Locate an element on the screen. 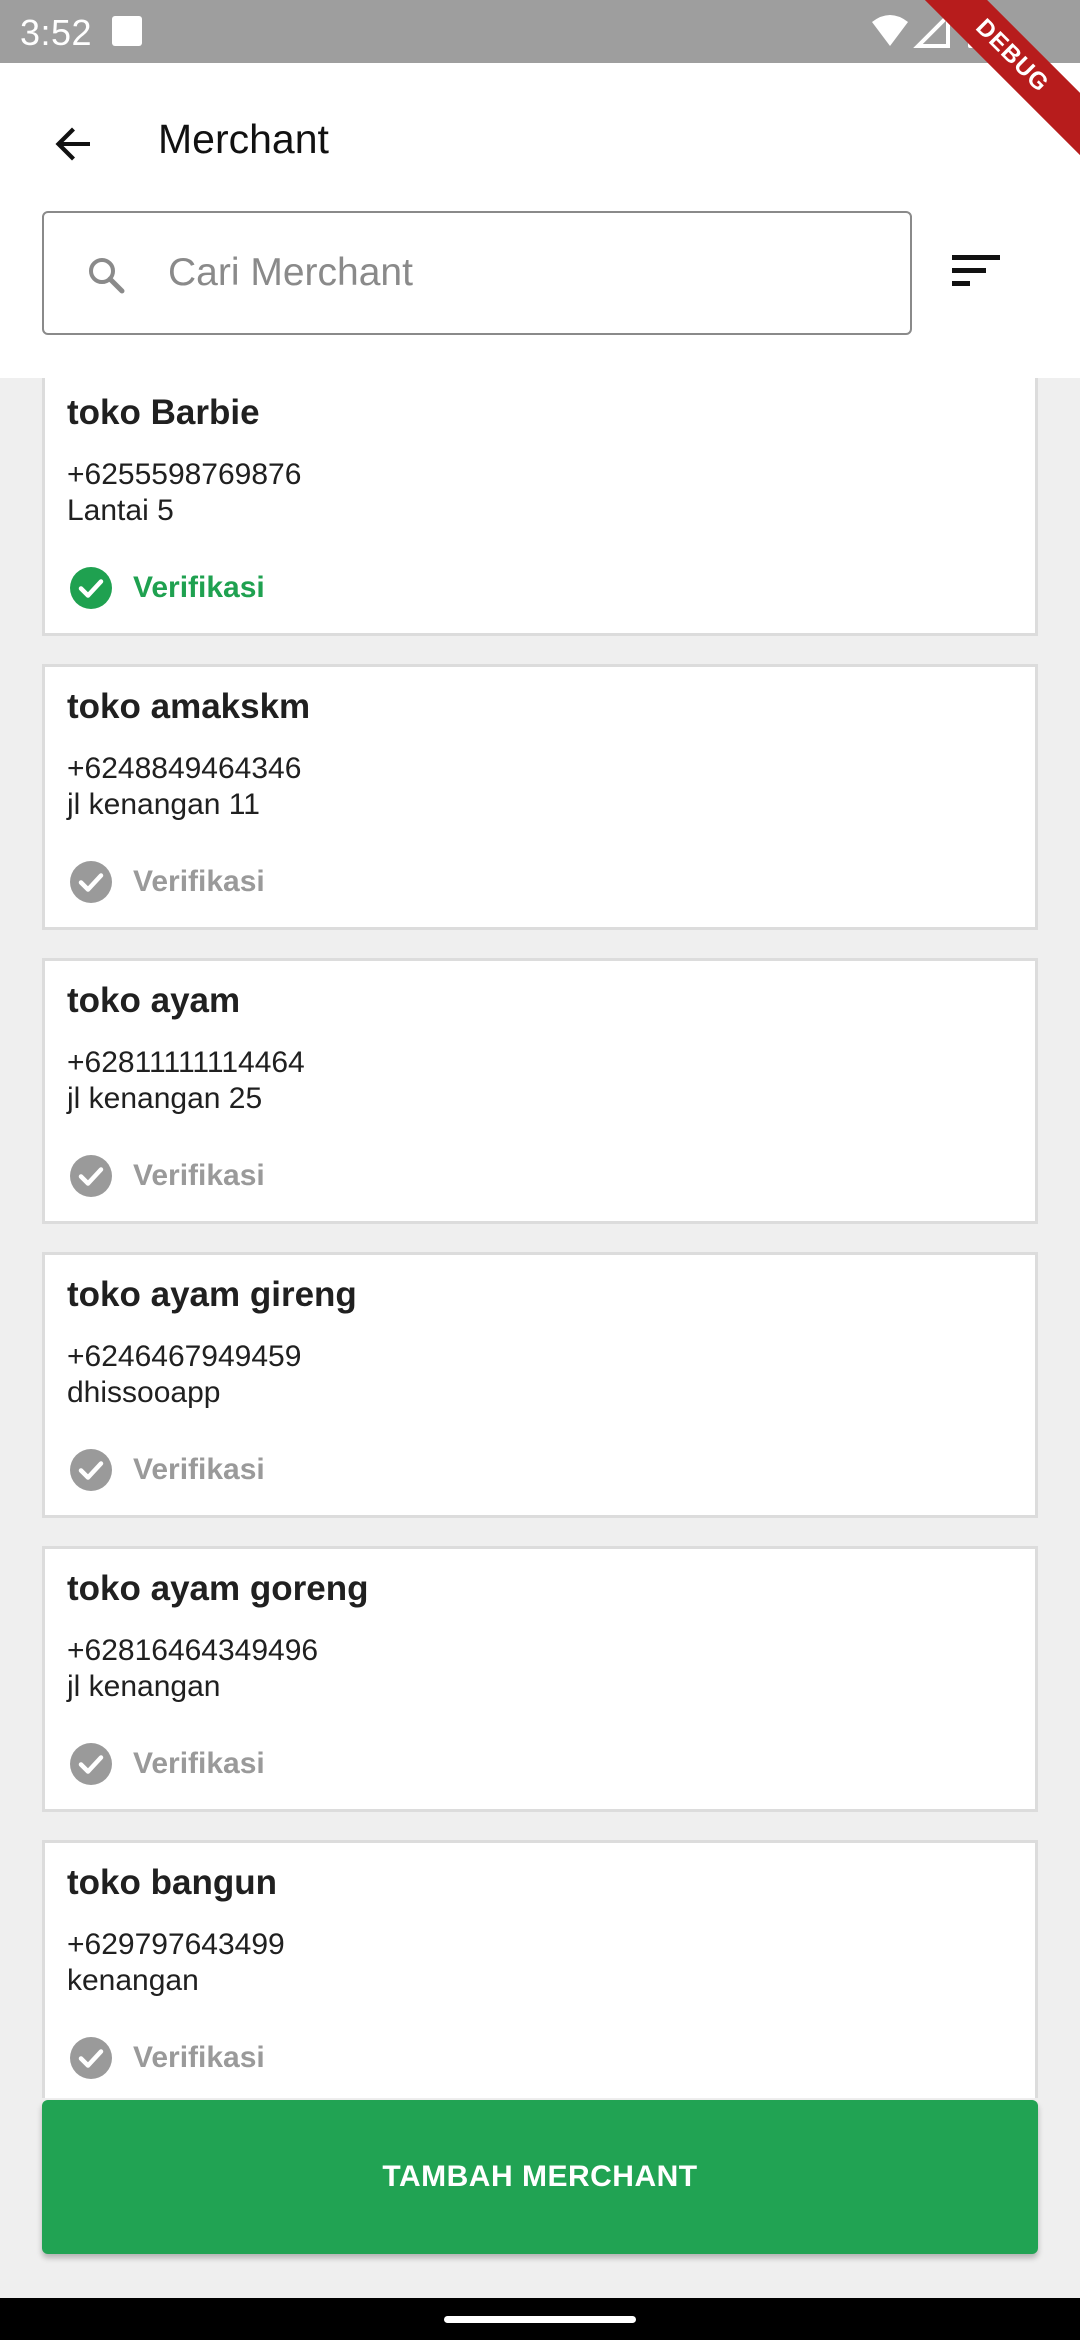  merchant-address: dhissooapp is located at coordinates (144, 1392).